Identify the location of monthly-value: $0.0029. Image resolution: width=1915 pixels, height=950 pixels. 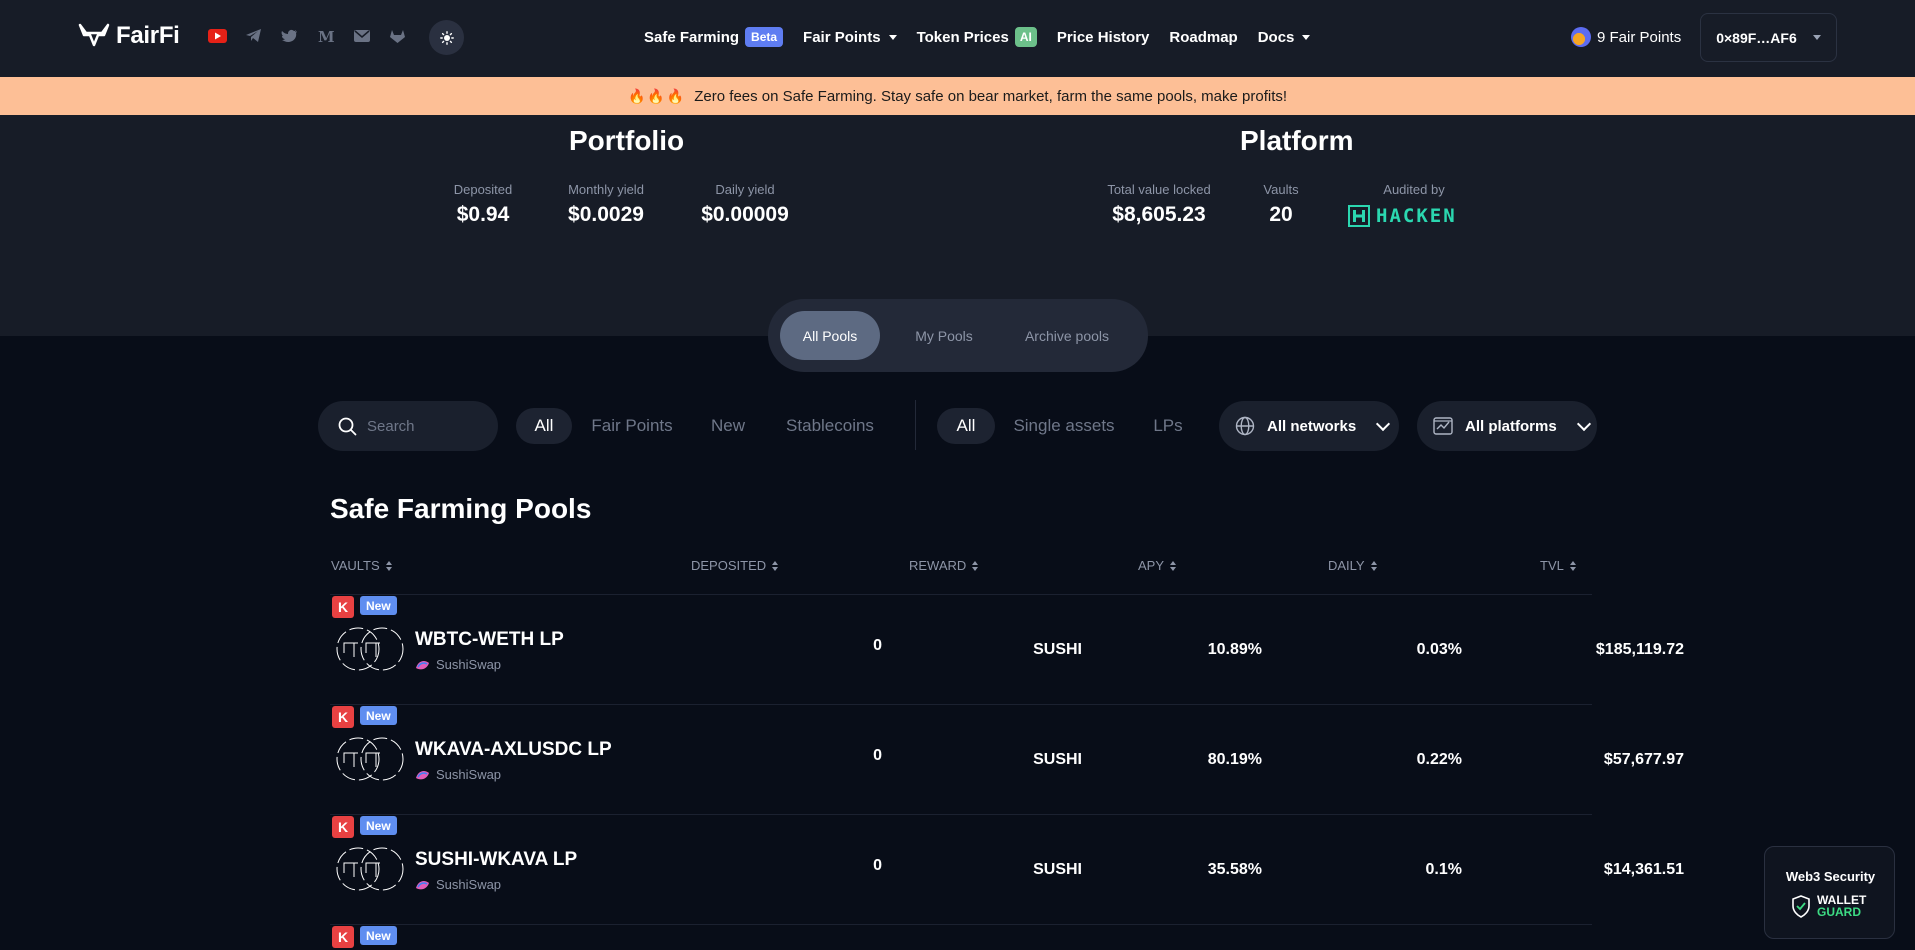
(606, 214).